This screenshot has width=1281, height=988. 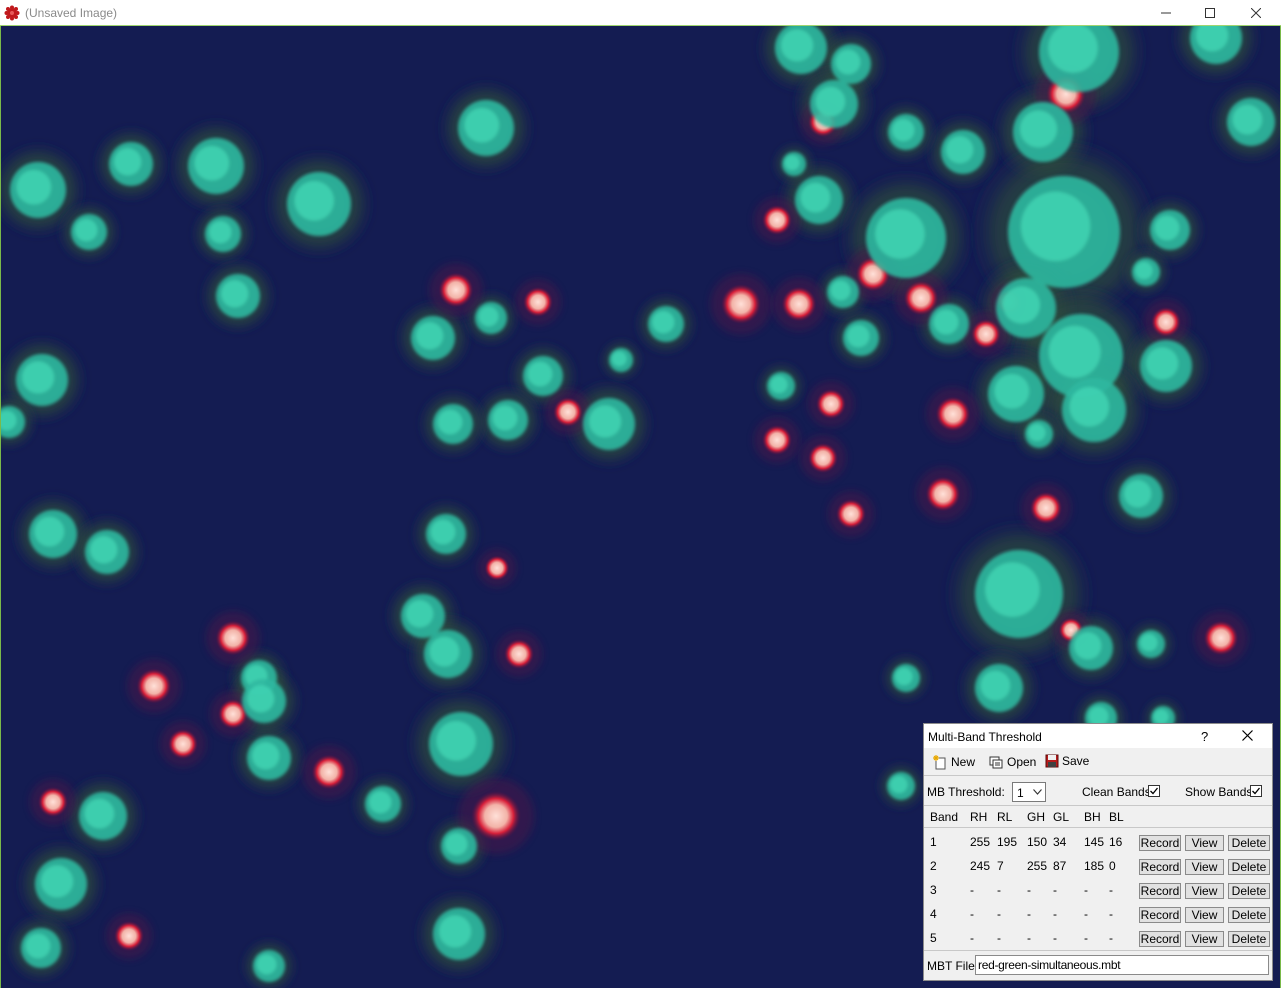 I want to click on cell-band: 3, so click(x=933, y=890).